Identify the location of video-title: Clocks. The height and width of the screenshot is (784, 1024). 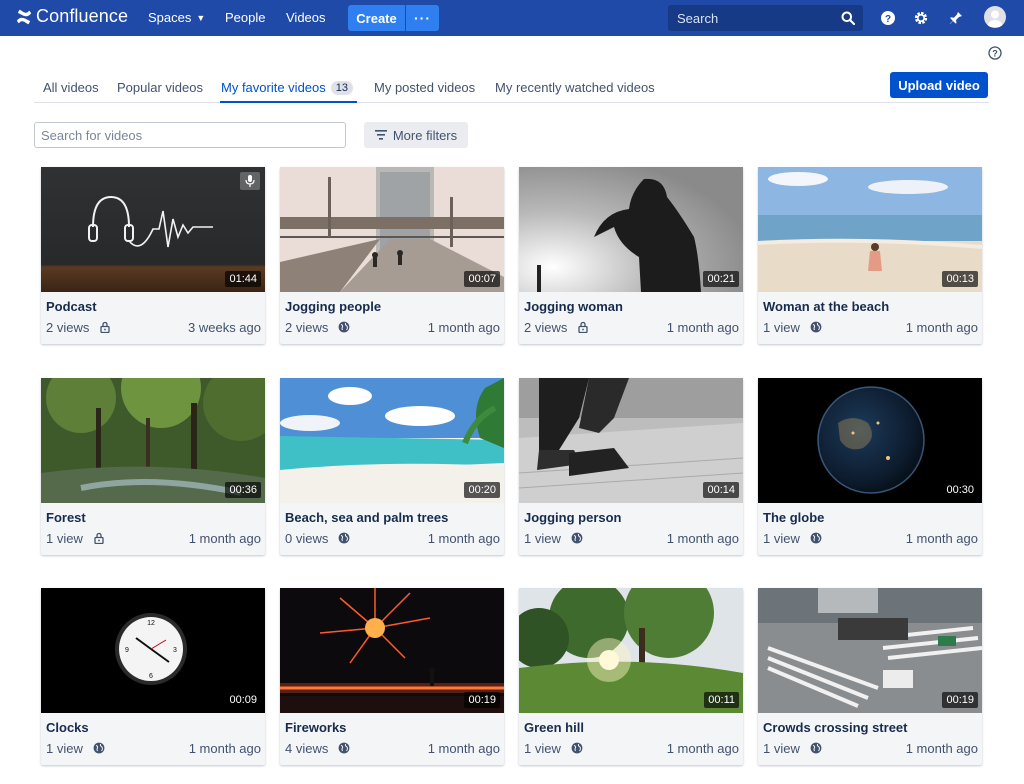
(67, 727).